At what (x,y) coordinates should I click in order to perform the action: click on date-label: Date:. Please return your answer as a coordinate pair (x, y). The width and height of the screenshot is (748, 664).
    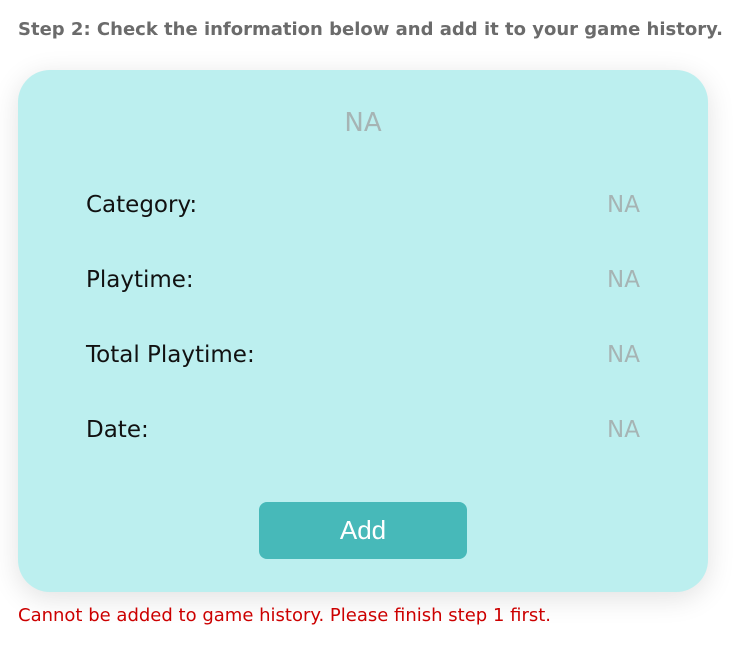
    Looking at the image, I should click on (117, 430).